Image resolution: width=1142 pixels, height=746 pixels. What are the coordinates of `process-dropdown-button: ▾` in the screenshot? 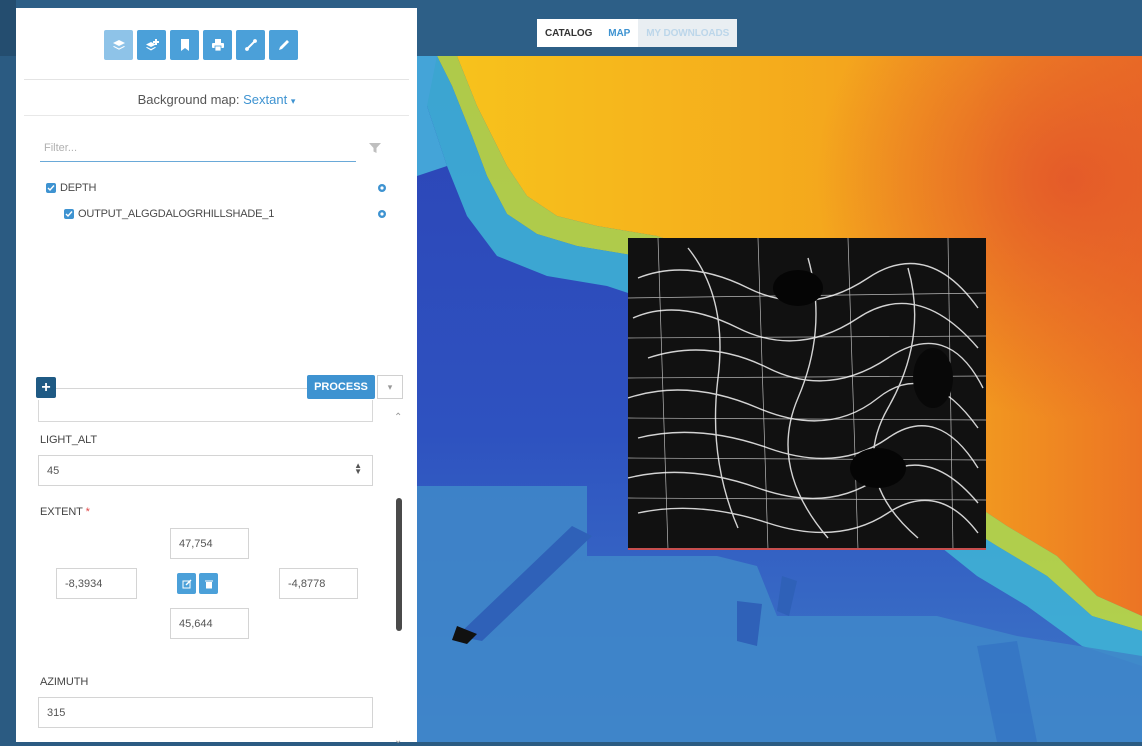 It's located at (390, 387).